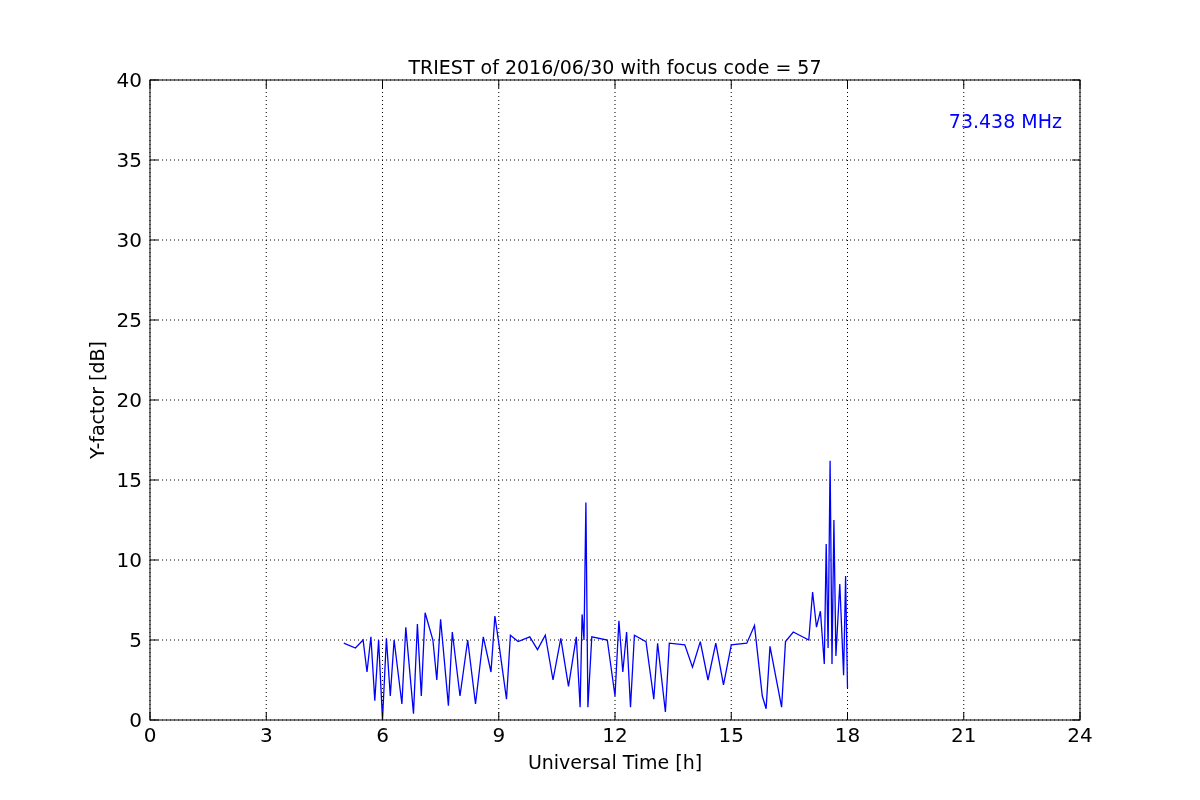  Describe the element at coordinates (964, 735) in the screenshot. I see `x-tick-label: 21` at that location.